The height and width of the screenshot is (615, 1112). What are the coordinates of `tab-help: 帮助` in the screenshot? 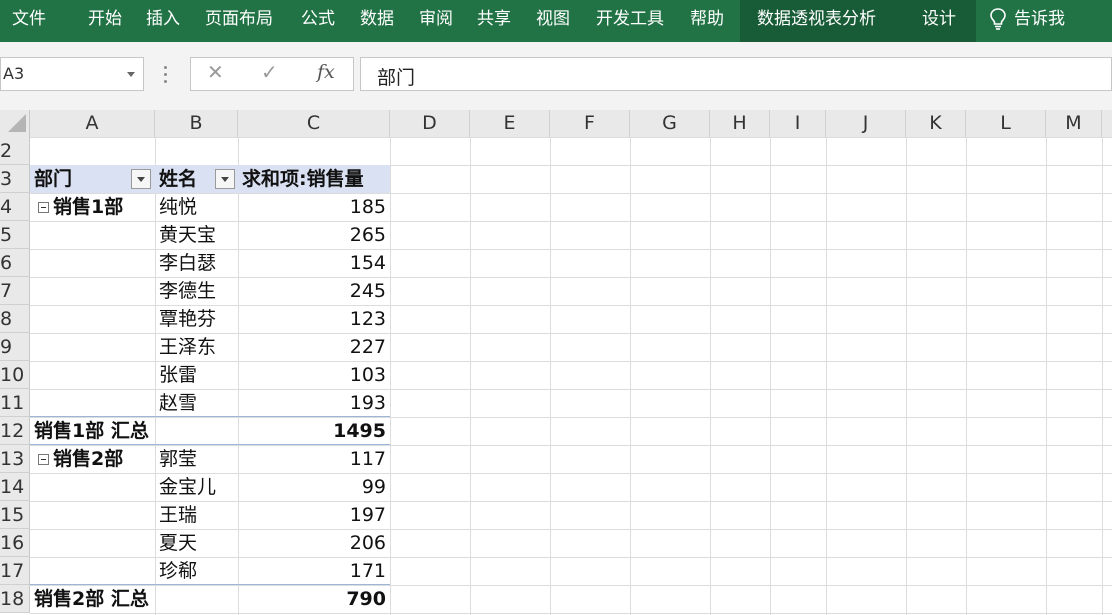 It's located at (707, 21).